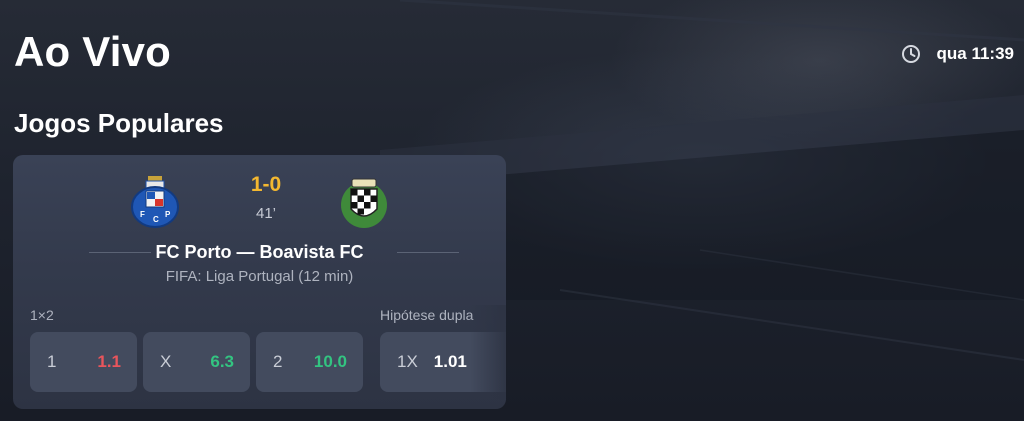 This screenshot has height=421, width=1024. What do you see at coordinates (168, 214) in the screenshot?
I see `svg-text: P` at bounding box center [168, 214].